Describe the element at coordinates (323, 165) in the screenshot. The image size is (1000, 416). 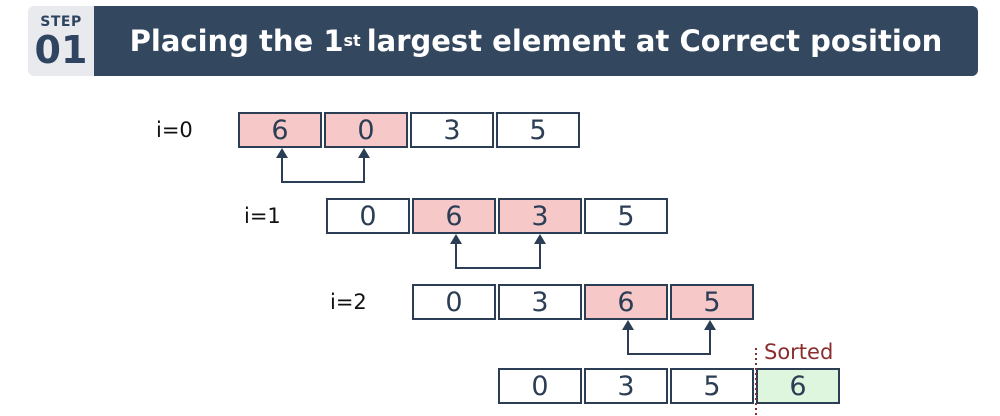
I see `swap-arrow-r0` at that location.